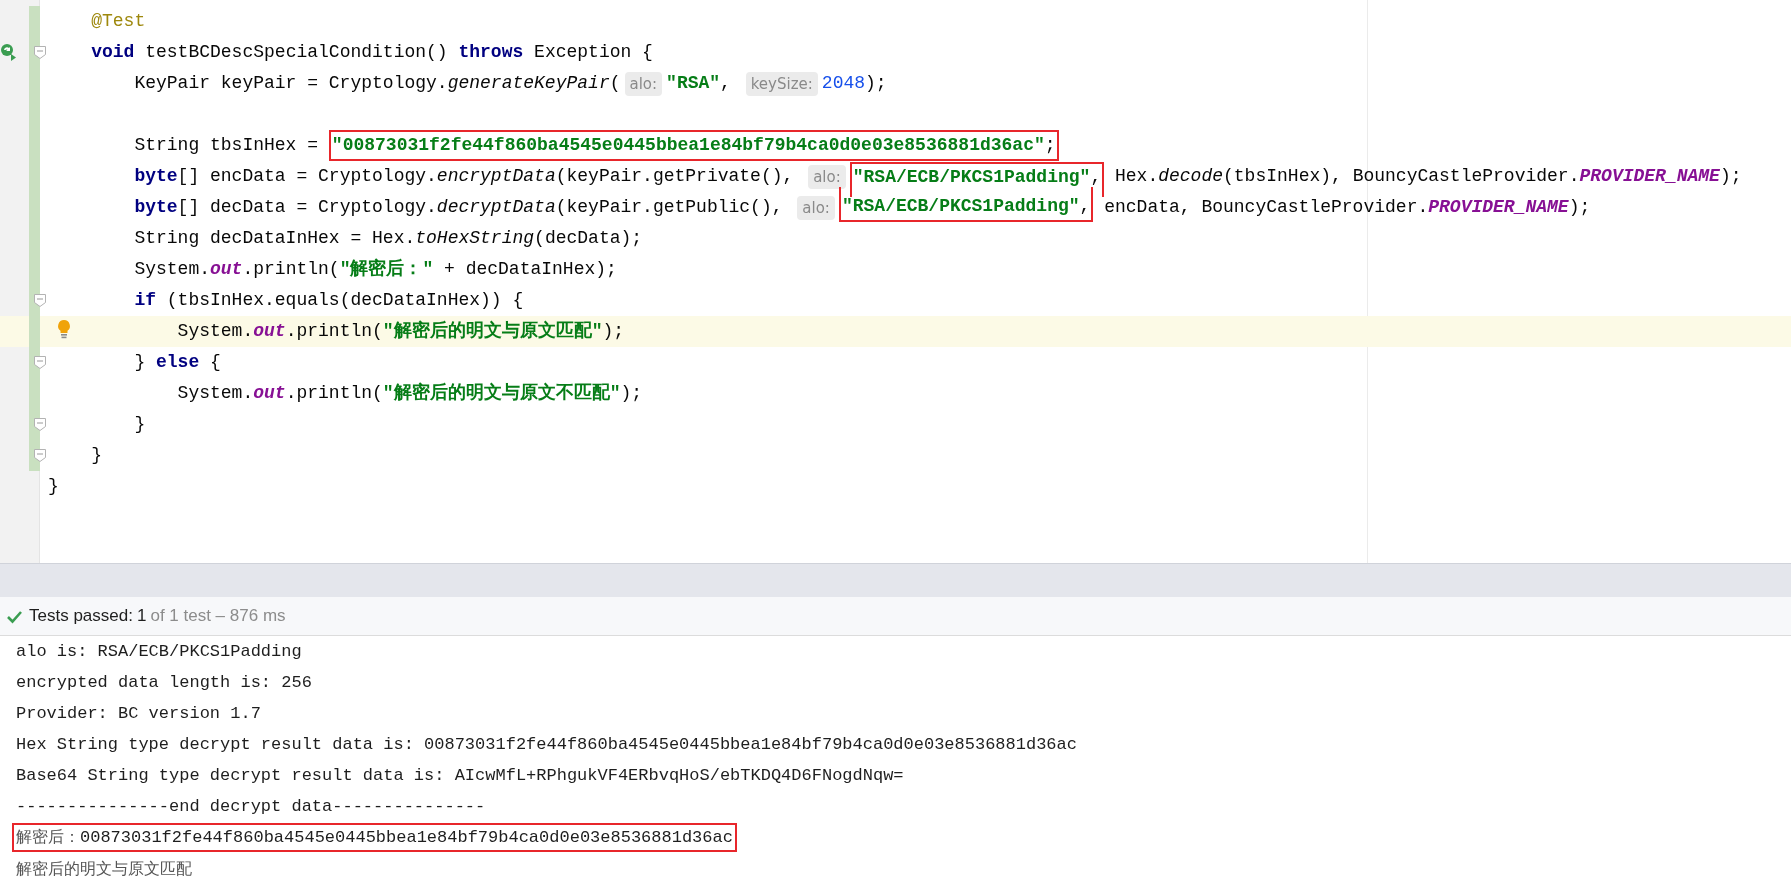 Image resolution: width=1791 pixels, height=895 pixels. Describe the element at coordinates (464, 176) in the screenshot. I see `code-text: byte[] encData = Cryptology.encryptData(keyPair.getPrivate(),` at that location.